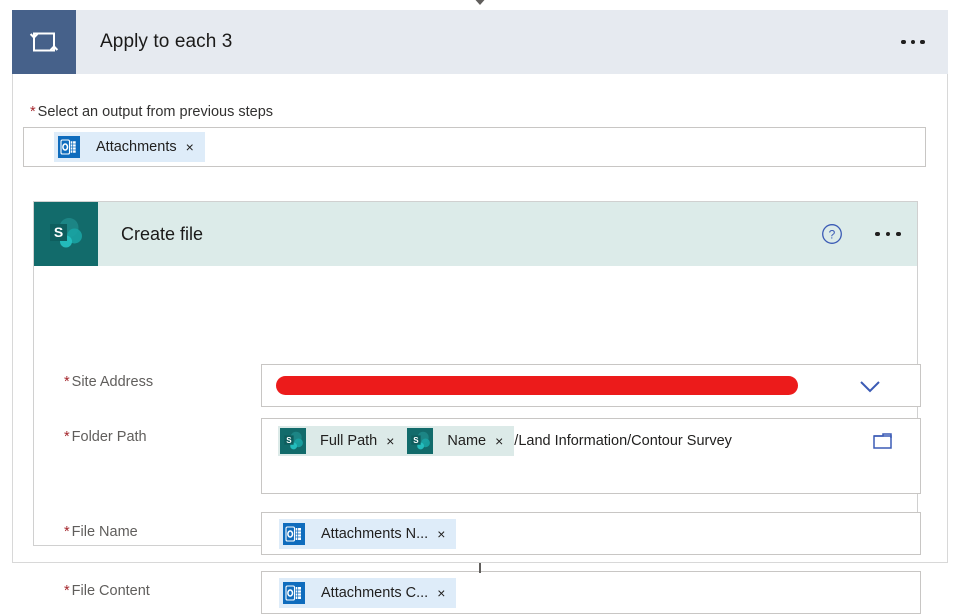 Image resolution: width=960 pixels, height=614 pixels. What do you see at coordinates (112, 382) in the screenshot?
I see `field-label-text: Site Address` at bounding box center [112, 382].